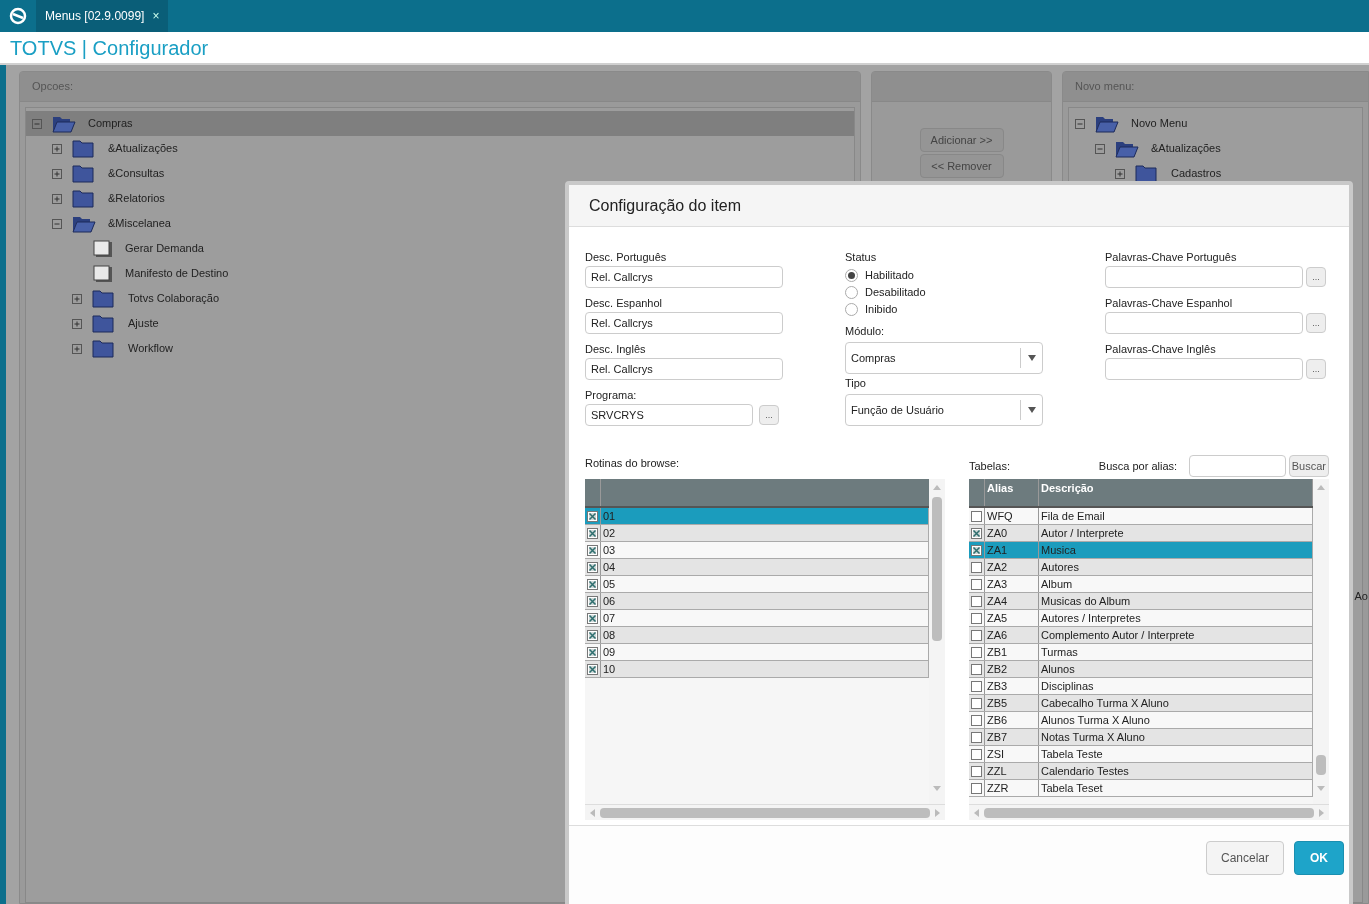 Image resolution: width=1369 pixels, height=904 pixels. I want to click on app-title: TOTVS | Configurador, so click(109, 48).